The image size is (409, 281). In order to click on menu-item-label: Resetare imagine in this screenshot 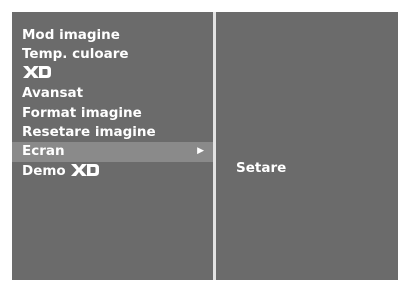, I will do `click(89, 131)`.